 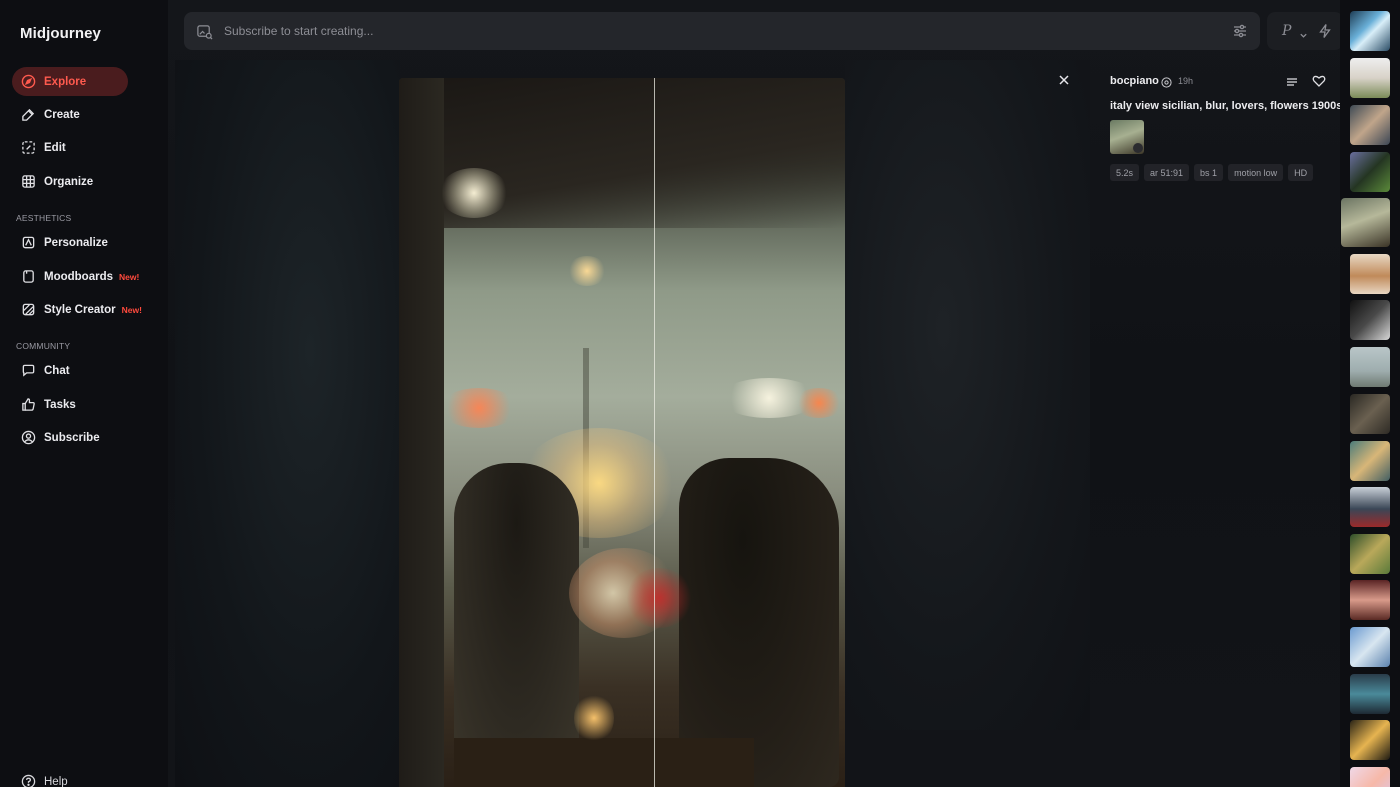 What do you see at coordinates (28, 114) in the screenshot?
I see `brush-icon` at bounding box center [28, 114].